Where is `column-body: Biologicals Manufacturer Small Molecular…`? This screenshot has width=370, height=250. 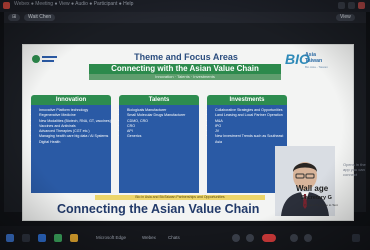
column-body: Biologicals Manufacturer Small Molecular… is located at coordinates (159, 149).